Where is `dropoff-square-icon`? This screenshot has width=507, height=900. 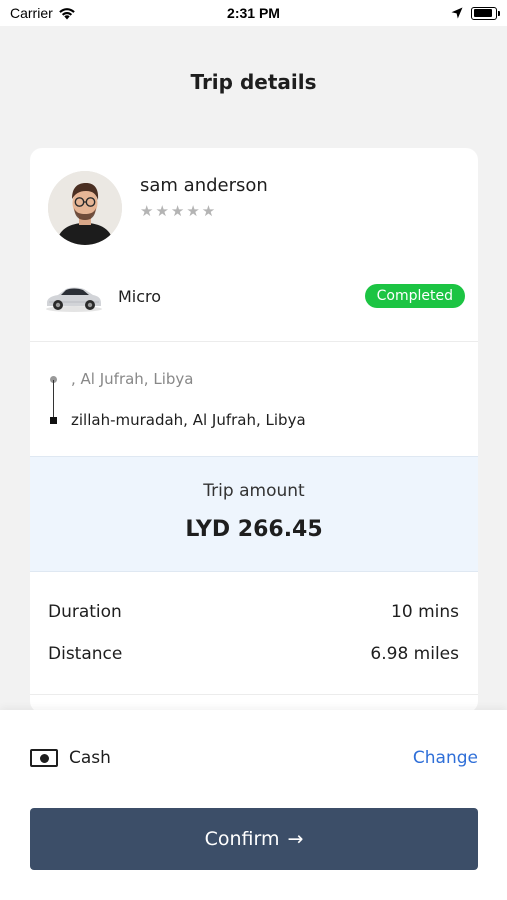 dropoff-square-icon is located at coordinates (53, 420).